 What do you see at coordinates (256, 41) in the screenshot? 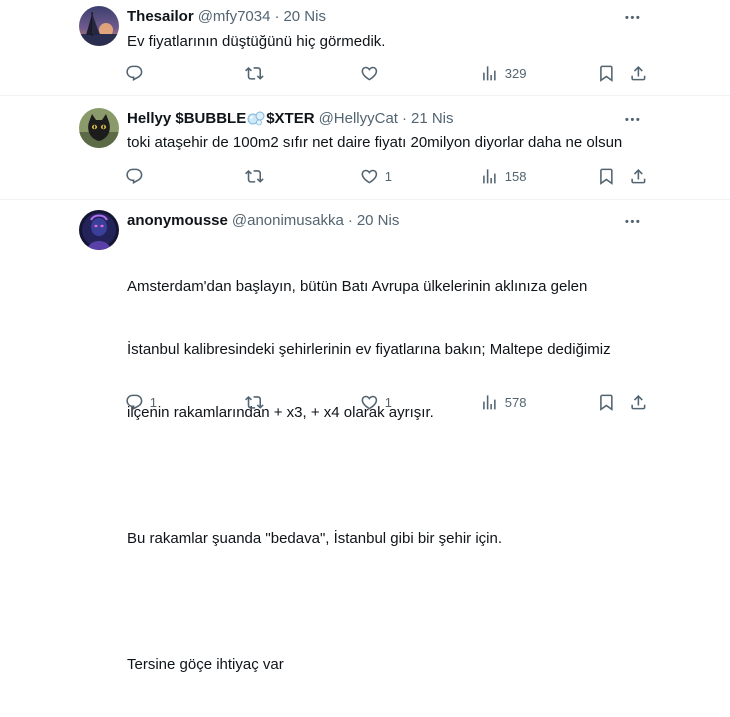
I see `tweet-text: Ev fiyatlarının düştüğünü hiç görmedik.` at bounding box center [256, 41].